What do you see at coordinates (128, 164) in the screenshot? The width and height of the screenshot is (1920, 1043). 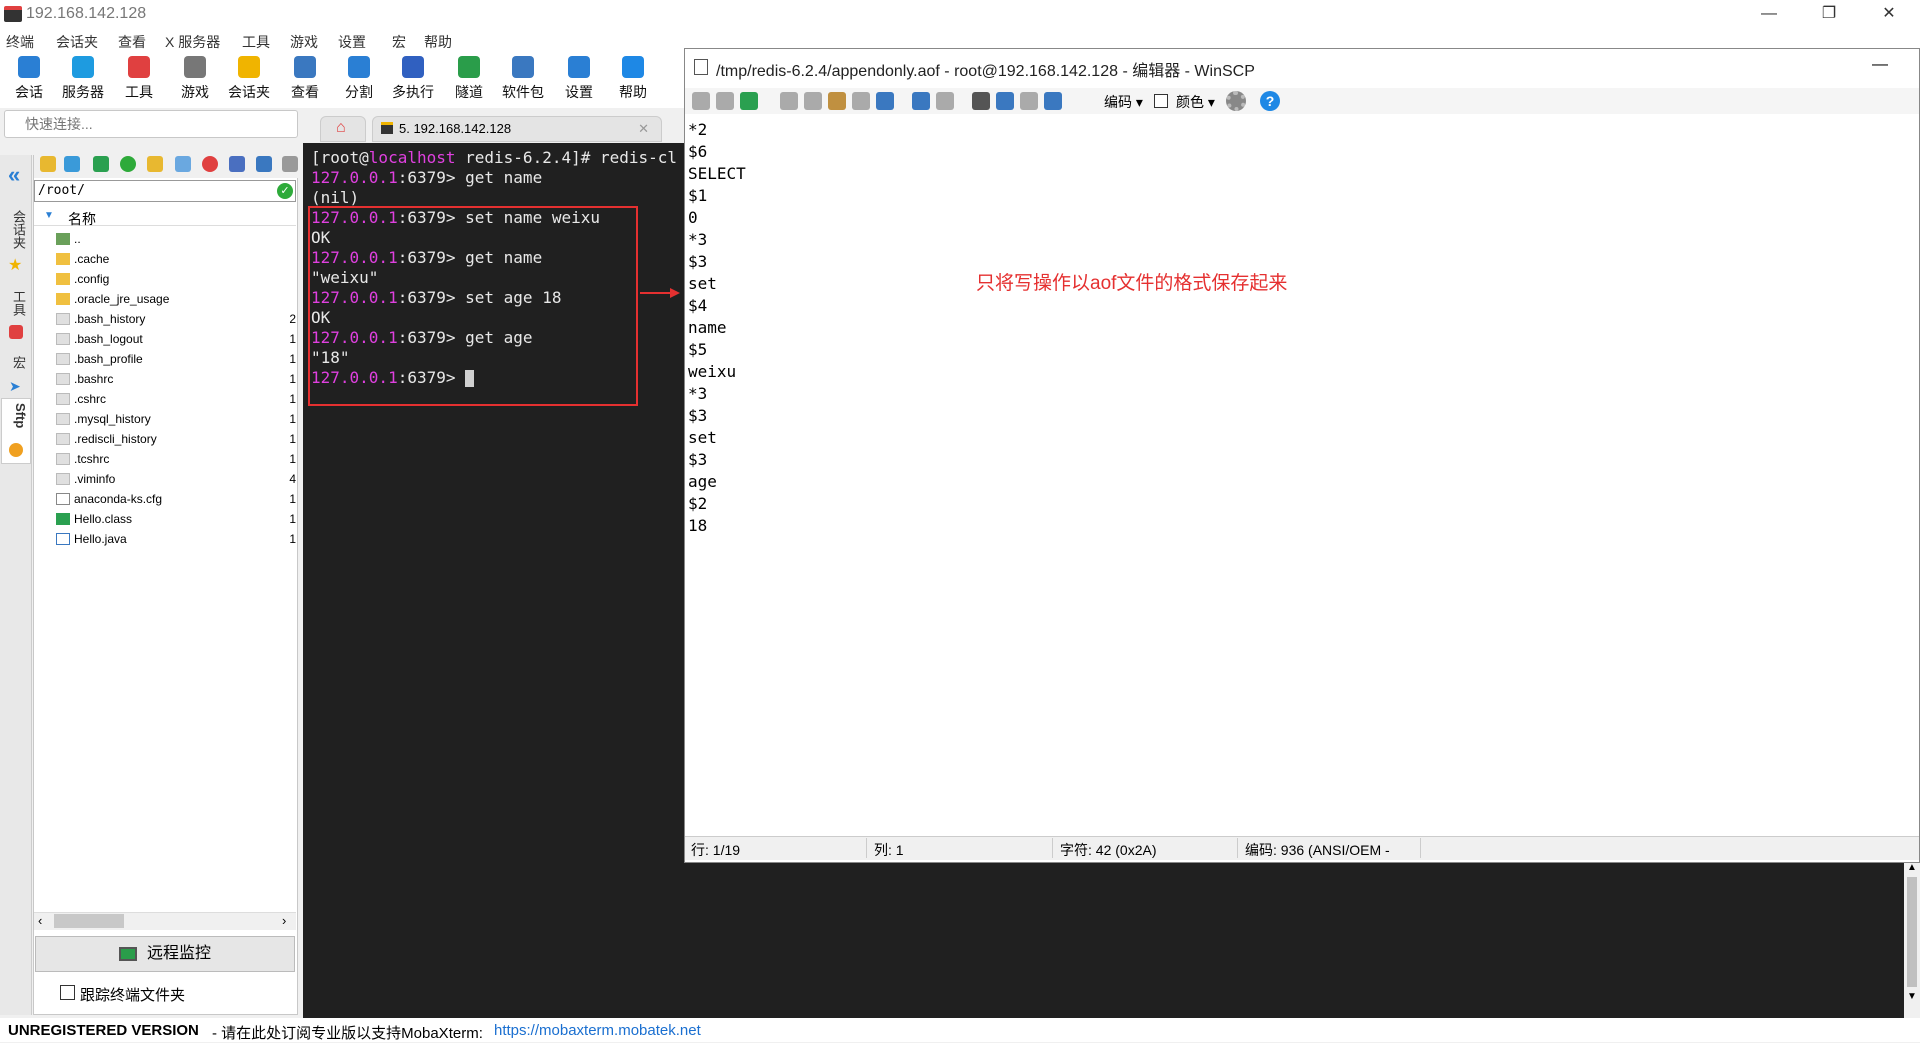 I see `refresh-icon` at bounding box center [128, 164].